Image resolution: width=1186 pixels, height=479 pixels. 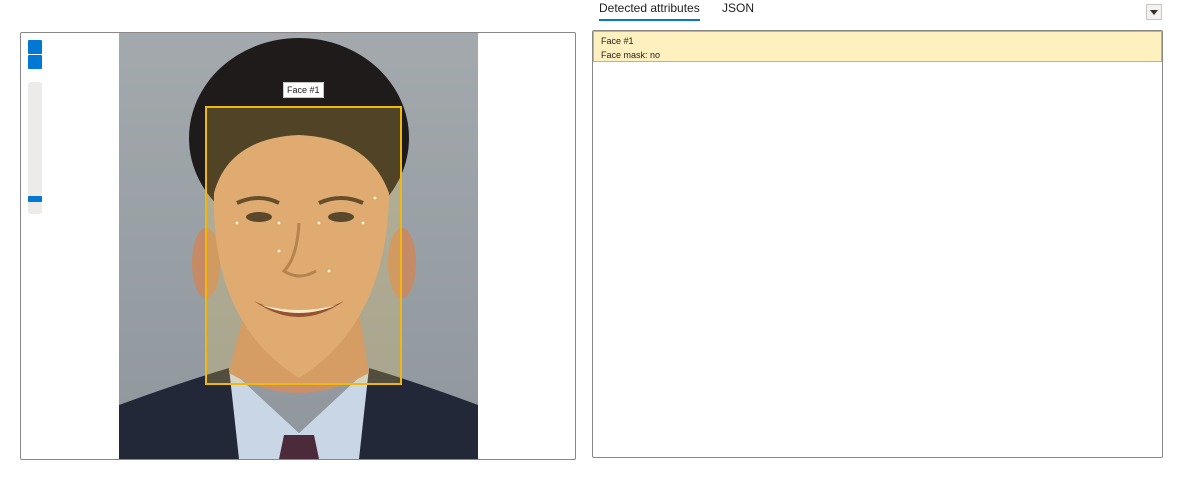 I want to click on dropdown-button, so click(x=1154, y=12).